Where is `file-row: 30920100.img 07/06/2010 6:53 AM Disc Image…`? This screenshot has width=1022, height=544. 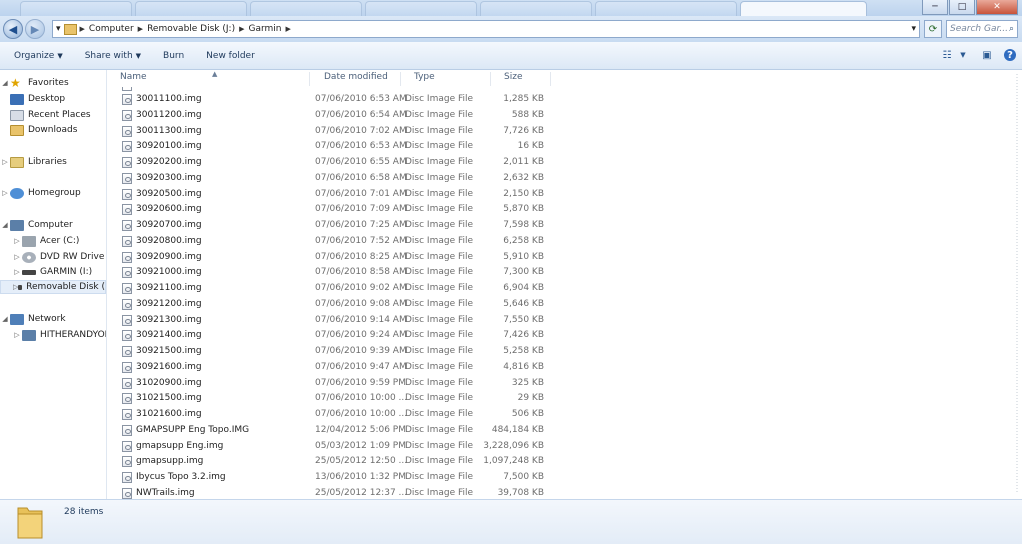 file-row: 30920100.img 07/06/2010 6:53 AM Disc Image… is located at coordinates (334, 146).